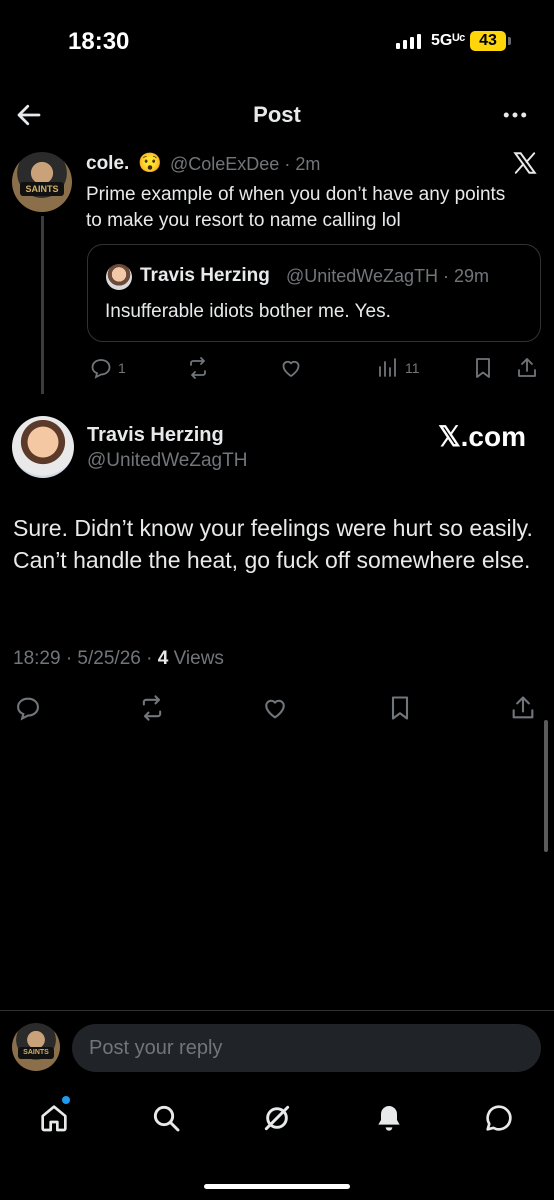  Describe the element at coordinates (166, 1118) in the screenshot. I see `search-icon` at that location.